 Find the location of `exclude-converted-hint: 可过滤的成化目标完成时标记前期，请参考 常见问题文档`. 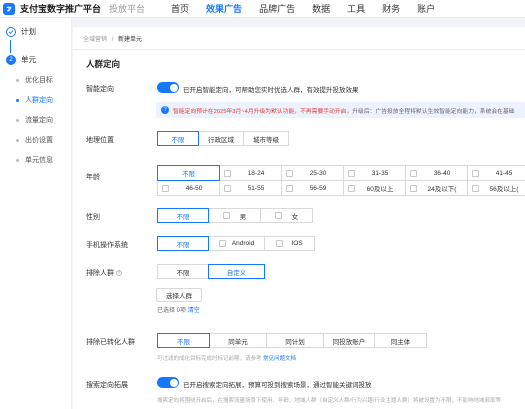

exclude-converted-hint: 可过滤的成化目标完成时标记前期，请参考 常见问题文档 is located at coordinates (227, 359).